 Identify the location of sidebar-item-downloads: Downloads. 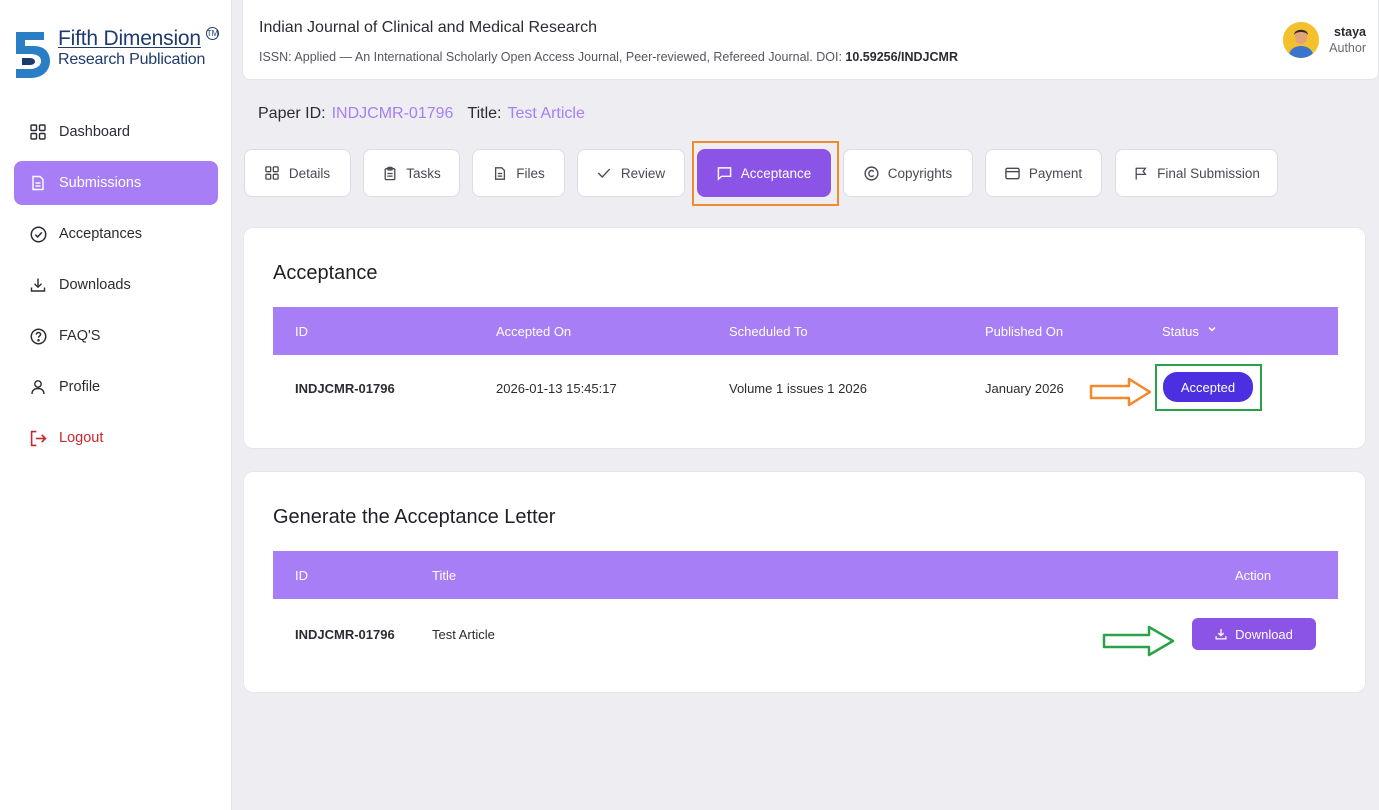
(116, 285).